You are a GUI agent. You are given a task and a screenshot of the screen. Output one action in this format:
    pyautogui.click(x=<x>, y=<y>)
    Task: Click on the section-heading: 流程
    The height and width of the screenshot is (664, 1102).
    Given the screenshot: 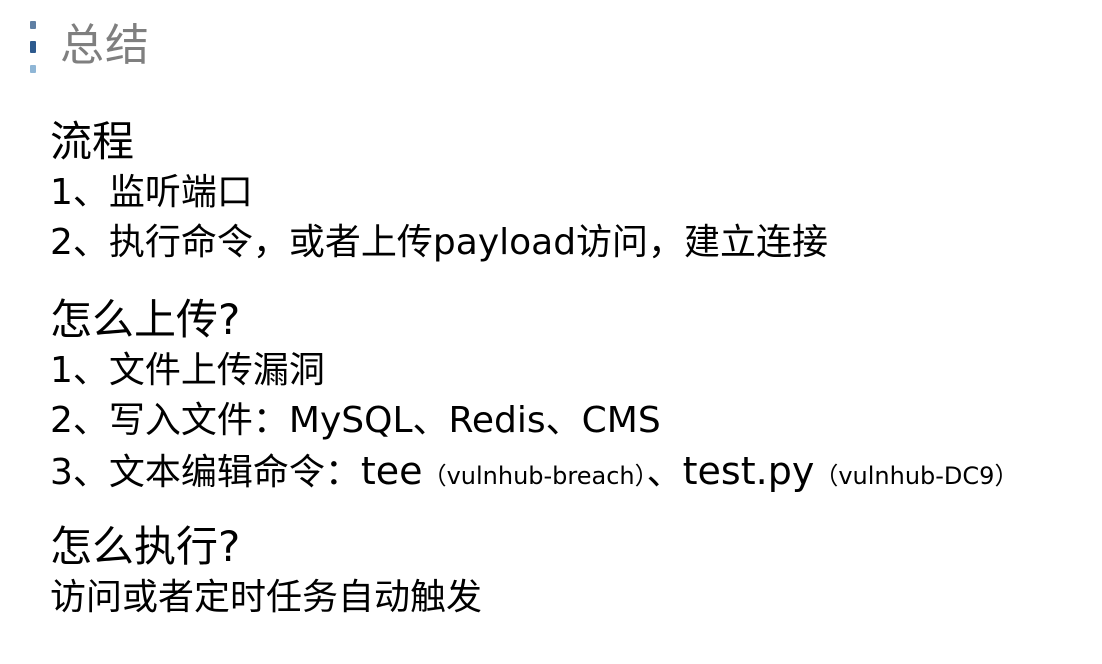 What is the action you would take?
    pyautogui.click(x=92, y=141)
    